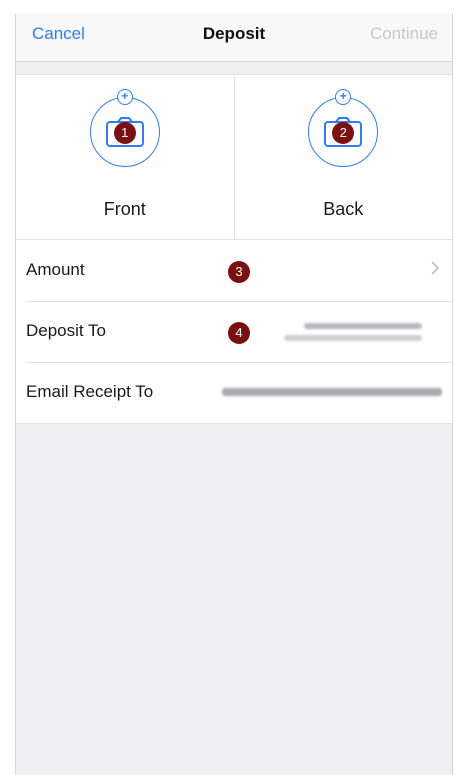 The image size is (464, 775). Describe the element at coordinates (332, 392) in the screenshot. I see `email-redacted` at that location.